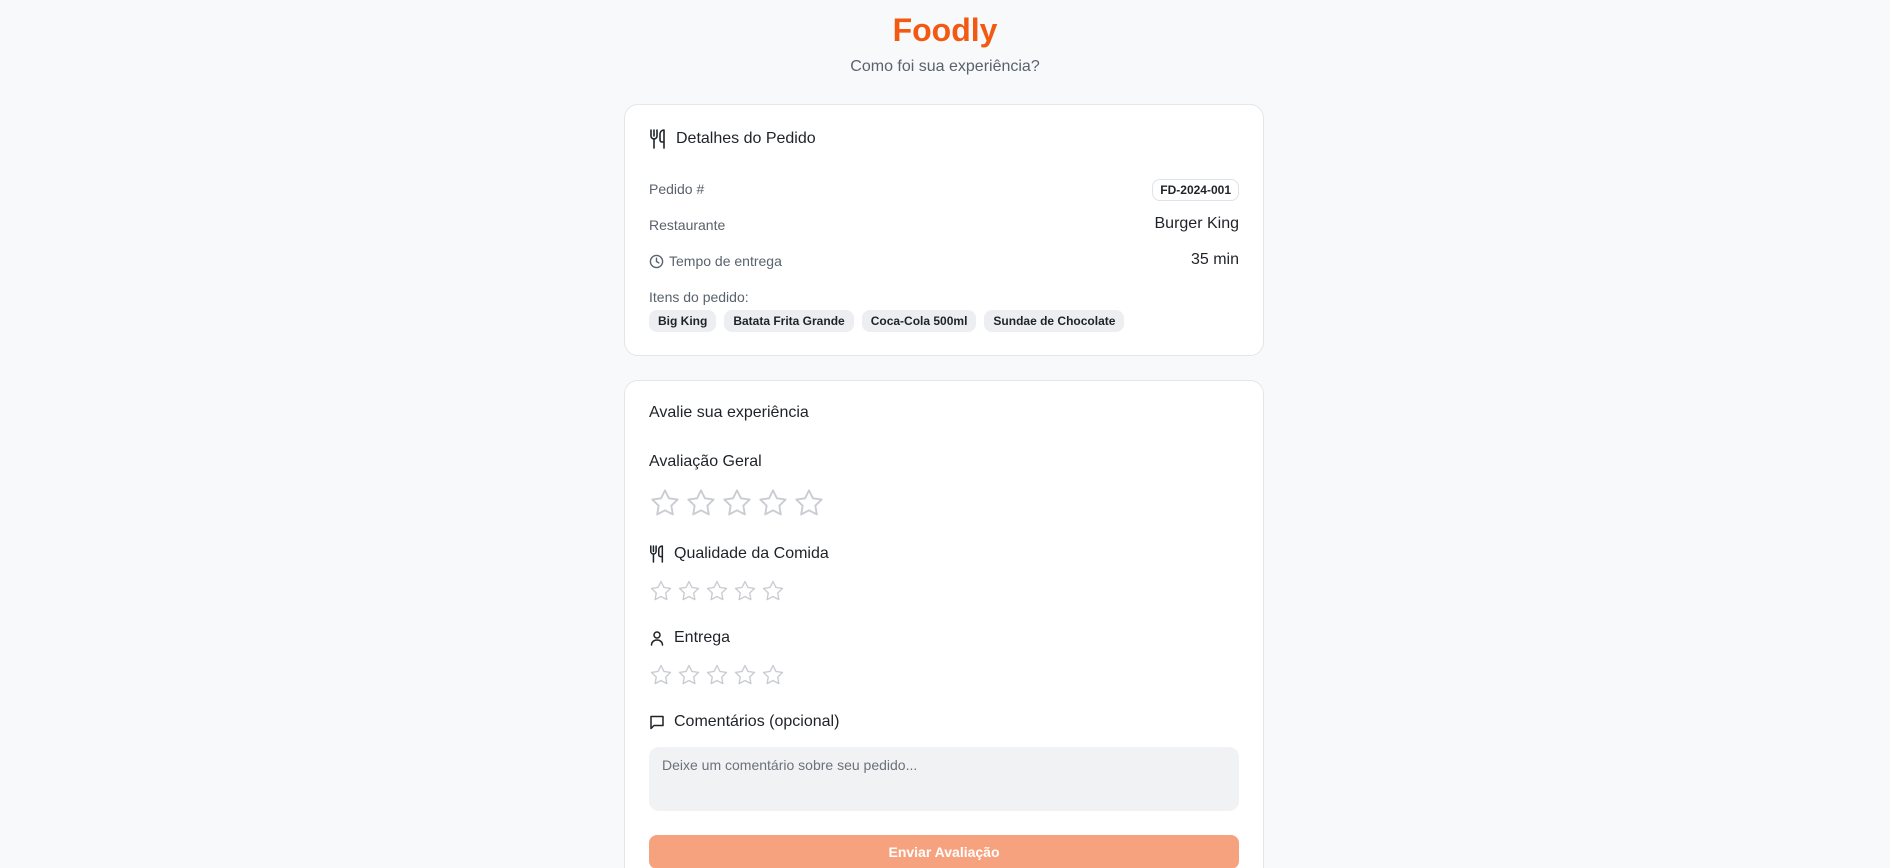 This screenshot has width=1890, height=868. I want to click on order-item-chip: Big King, so click(683, 321).